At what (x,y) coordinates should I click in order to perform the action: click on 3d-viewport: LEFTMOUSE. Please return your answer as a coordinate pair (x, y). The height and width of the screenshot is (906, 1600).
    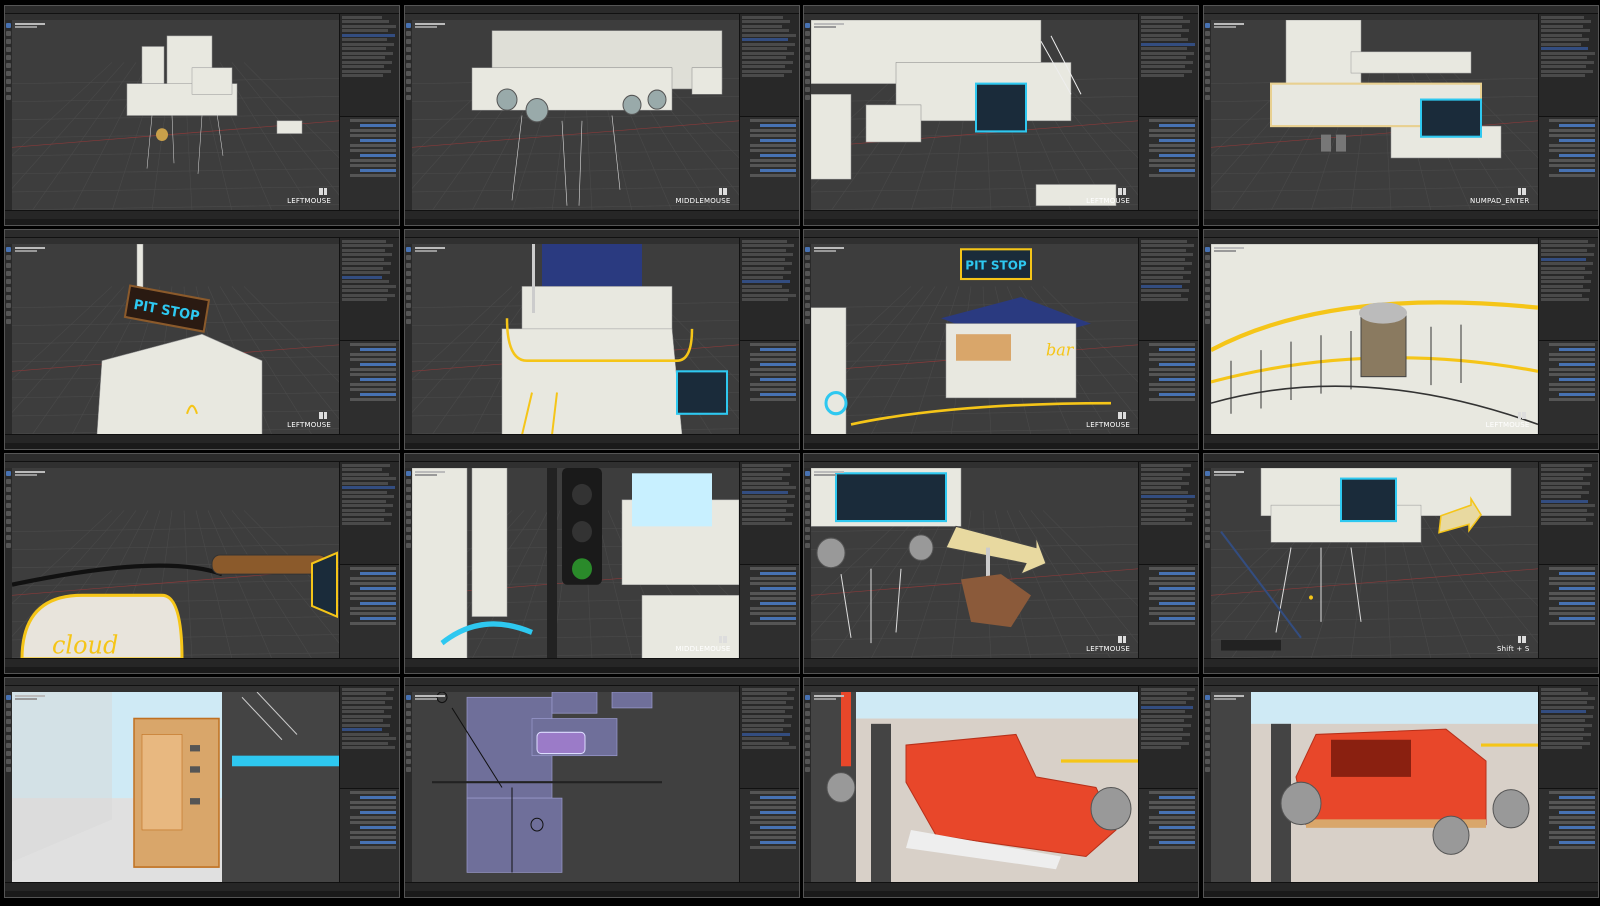
    Looking at the image, I should click on (974, 115).